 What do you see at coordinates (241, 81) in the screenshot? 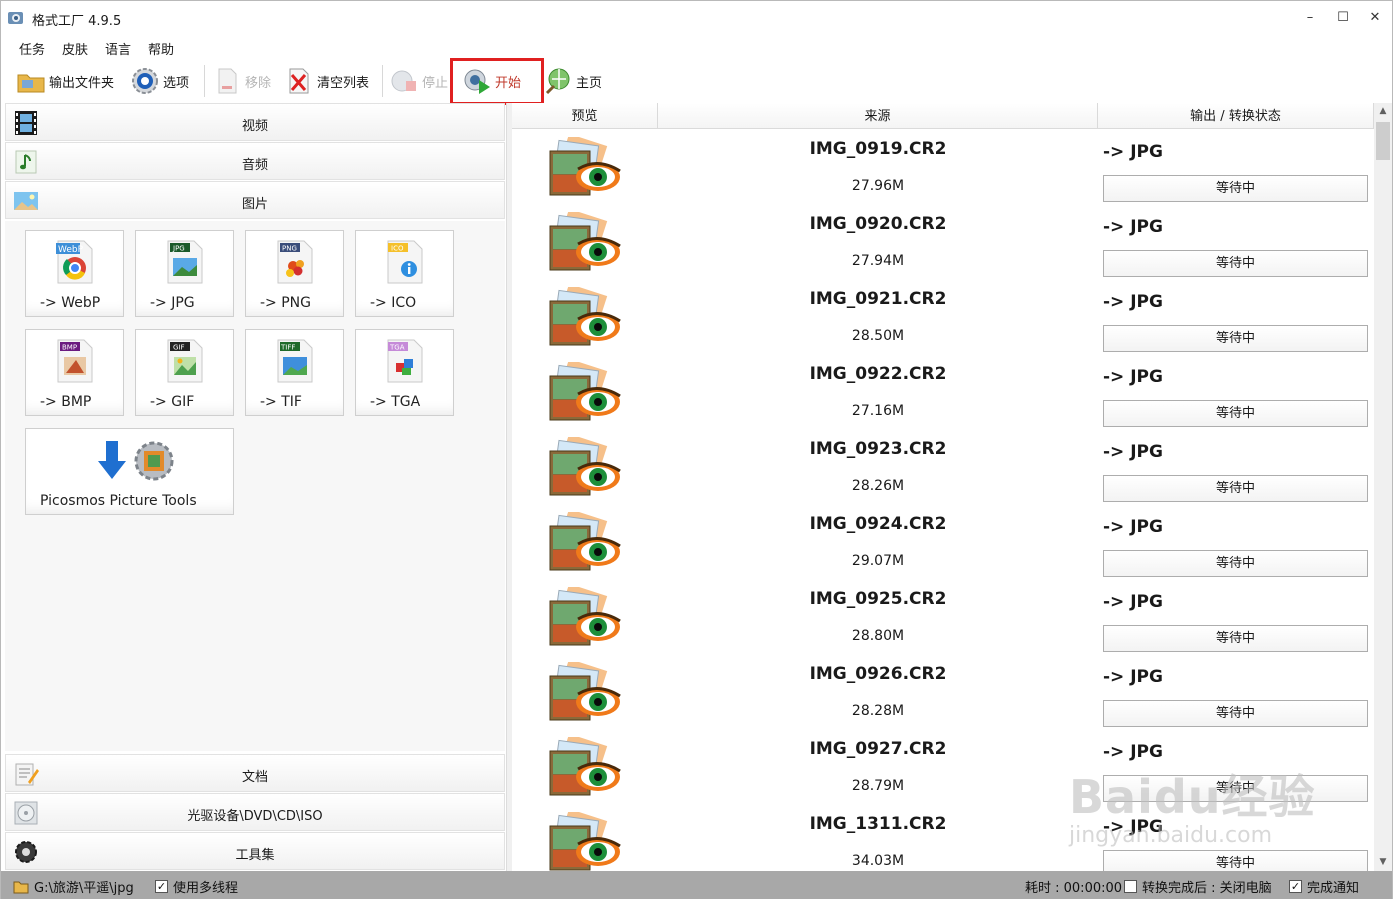
I see `remove-button: 移除` at bounding box center [241, 81].